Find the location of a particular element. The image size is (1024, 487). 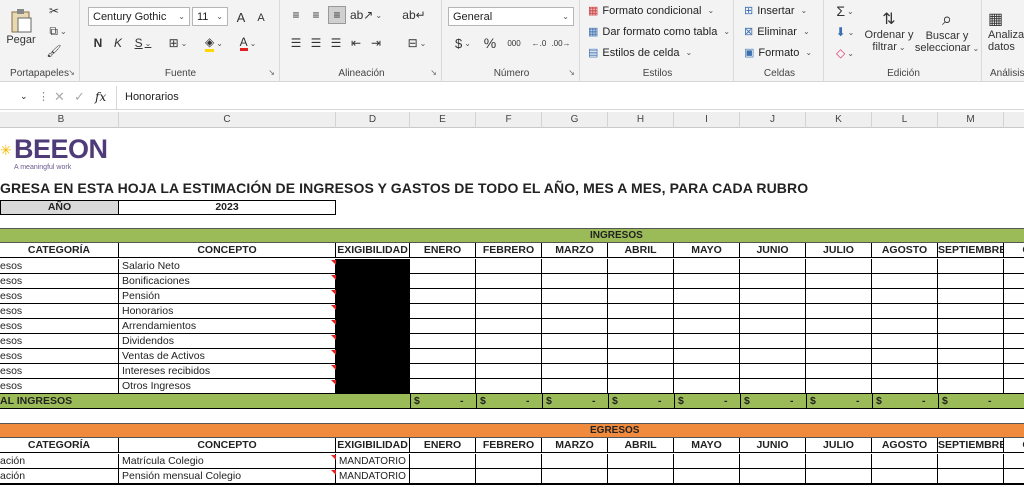

number-format-select: General ⌄ is located at coordinates (511, 16).